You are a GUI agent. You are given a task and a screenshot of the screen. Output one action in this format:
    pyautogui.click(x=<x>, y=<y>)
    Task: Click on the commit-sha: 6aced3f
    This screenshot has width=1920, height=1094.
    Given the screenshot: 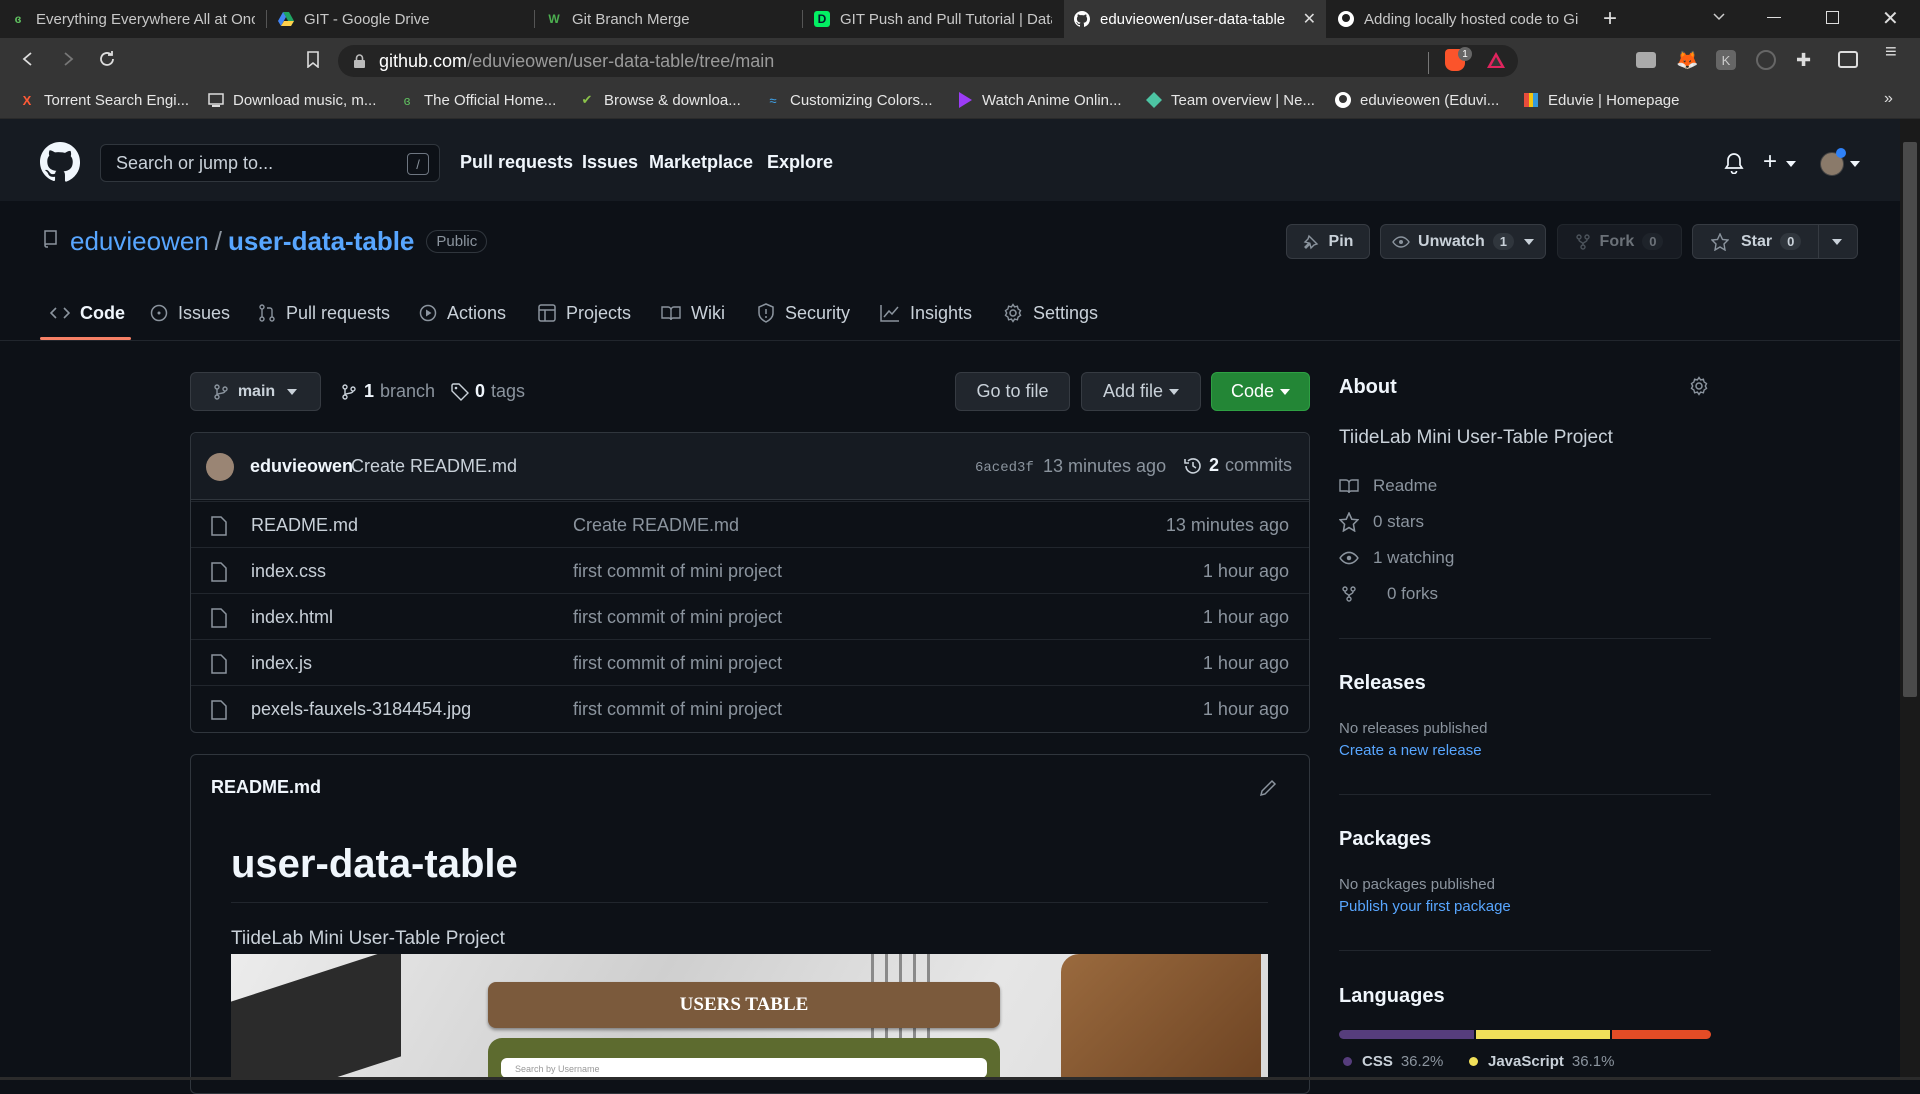 What is the action you would take?
    pyautogui.click(x=1004, y=468)
    